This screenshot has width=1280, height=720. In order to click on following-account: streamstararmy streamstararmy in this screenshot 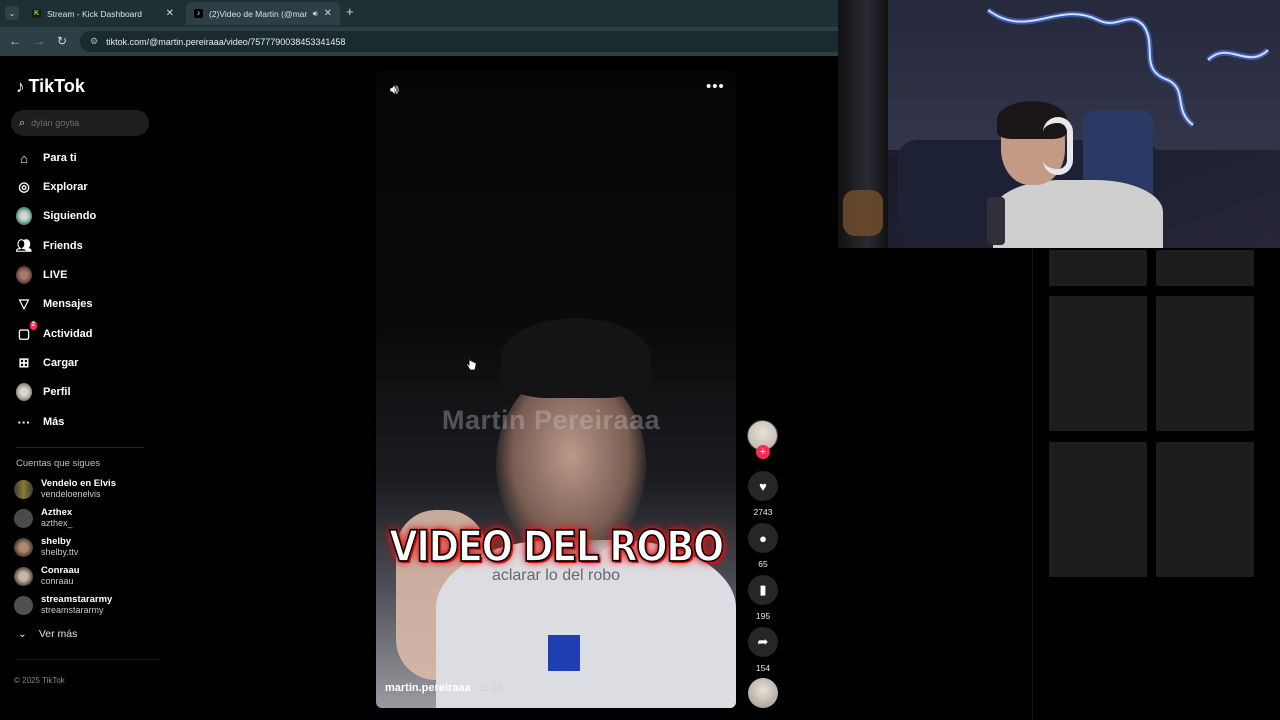, I will do `click(63, 605)`.